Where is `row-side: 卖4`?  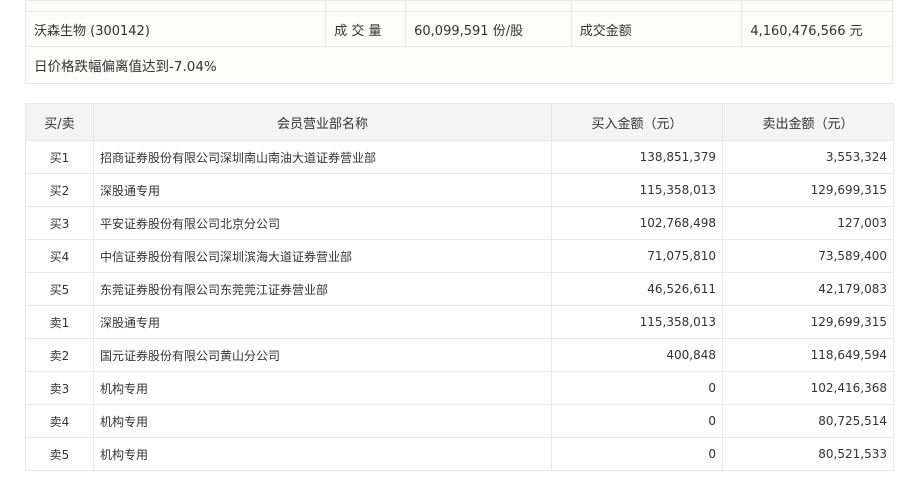 row-side: 卖4 is located at coordinates (59, 421).